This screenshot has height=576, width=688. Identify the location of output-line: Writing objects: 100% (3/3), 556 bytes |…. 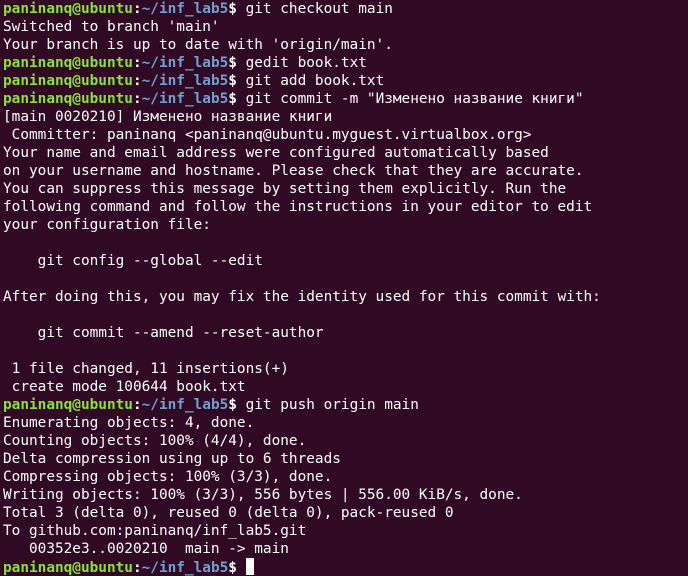
(345, 495).